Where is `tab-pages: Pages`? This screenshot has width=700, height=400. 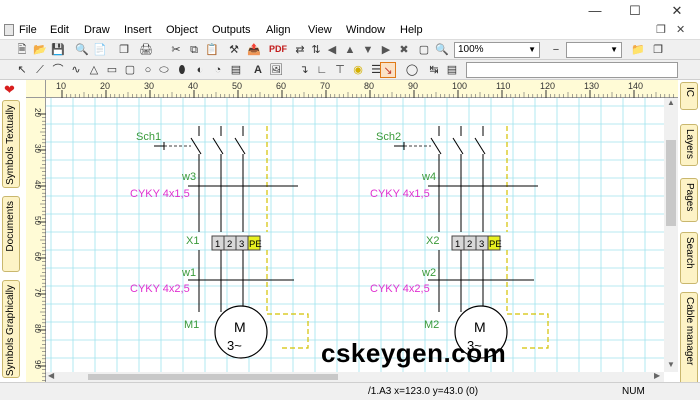 tab-pages: Pages is located at coordinates (689, 200).